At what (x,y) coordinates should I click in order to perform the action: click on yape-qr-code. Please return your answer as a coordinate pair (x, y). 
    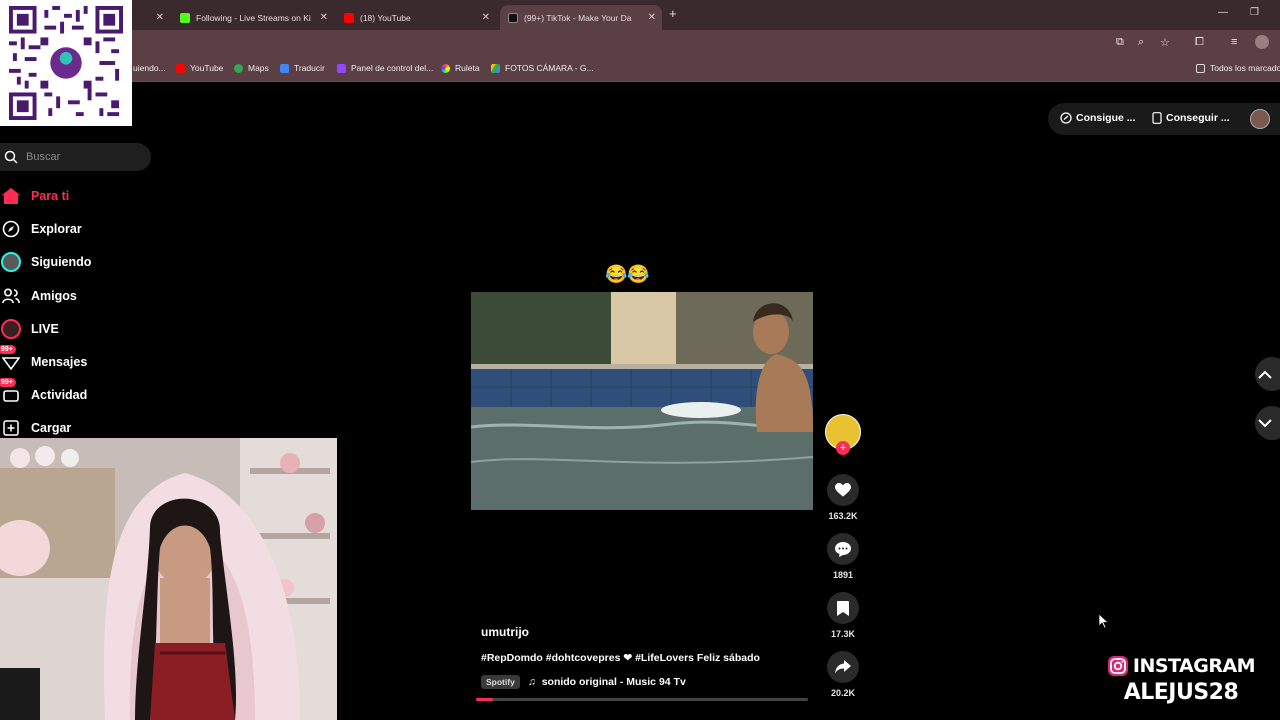
    Looking at the image, I should click on (66, 63).